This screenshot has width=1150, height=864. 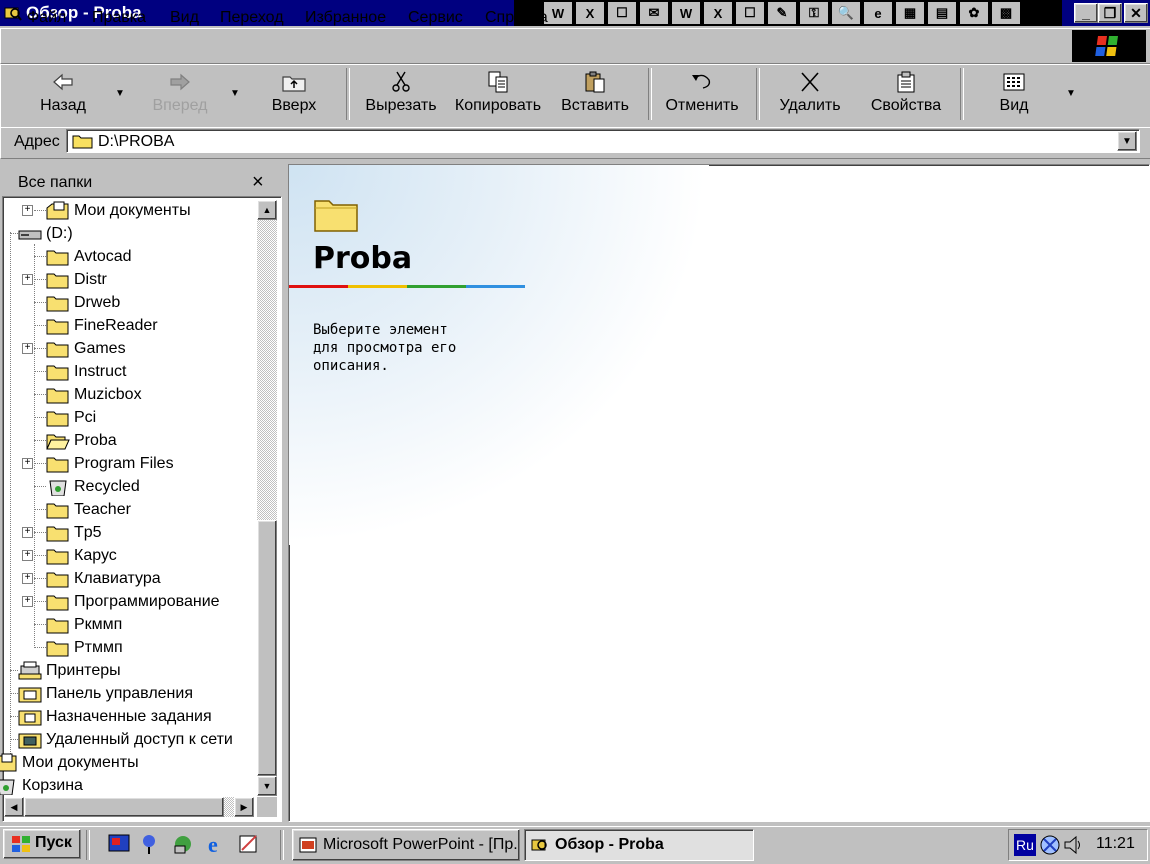 I want to click on scroll-left-icon: ◀, so click(x=14, y=807).